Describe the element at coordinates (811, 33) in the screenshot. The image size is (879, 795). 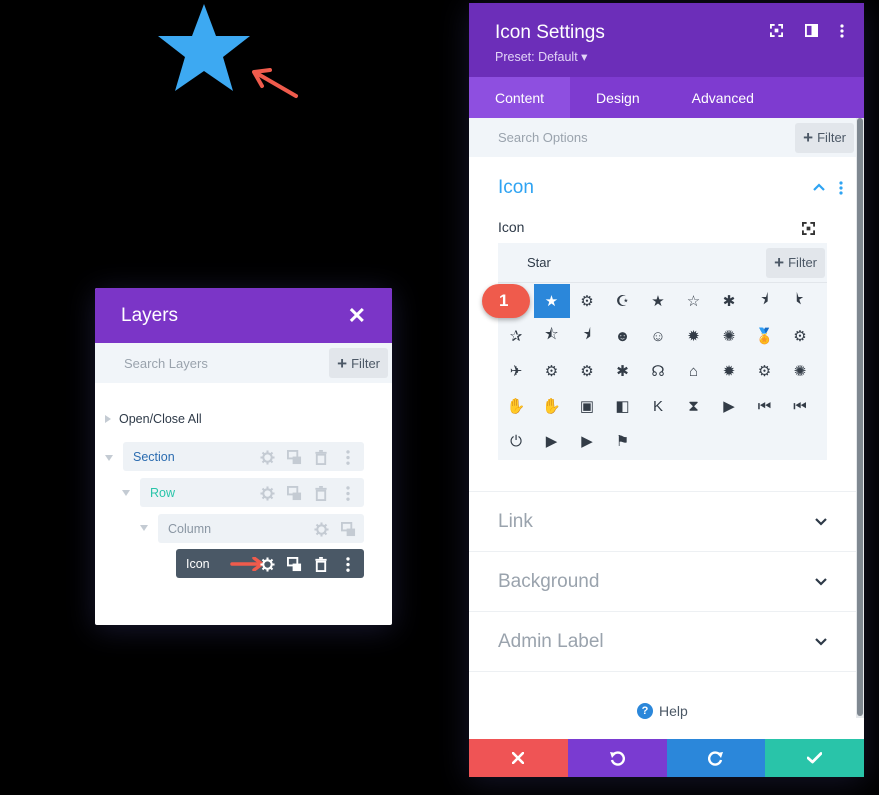
I see `split-view-icon` at that location.